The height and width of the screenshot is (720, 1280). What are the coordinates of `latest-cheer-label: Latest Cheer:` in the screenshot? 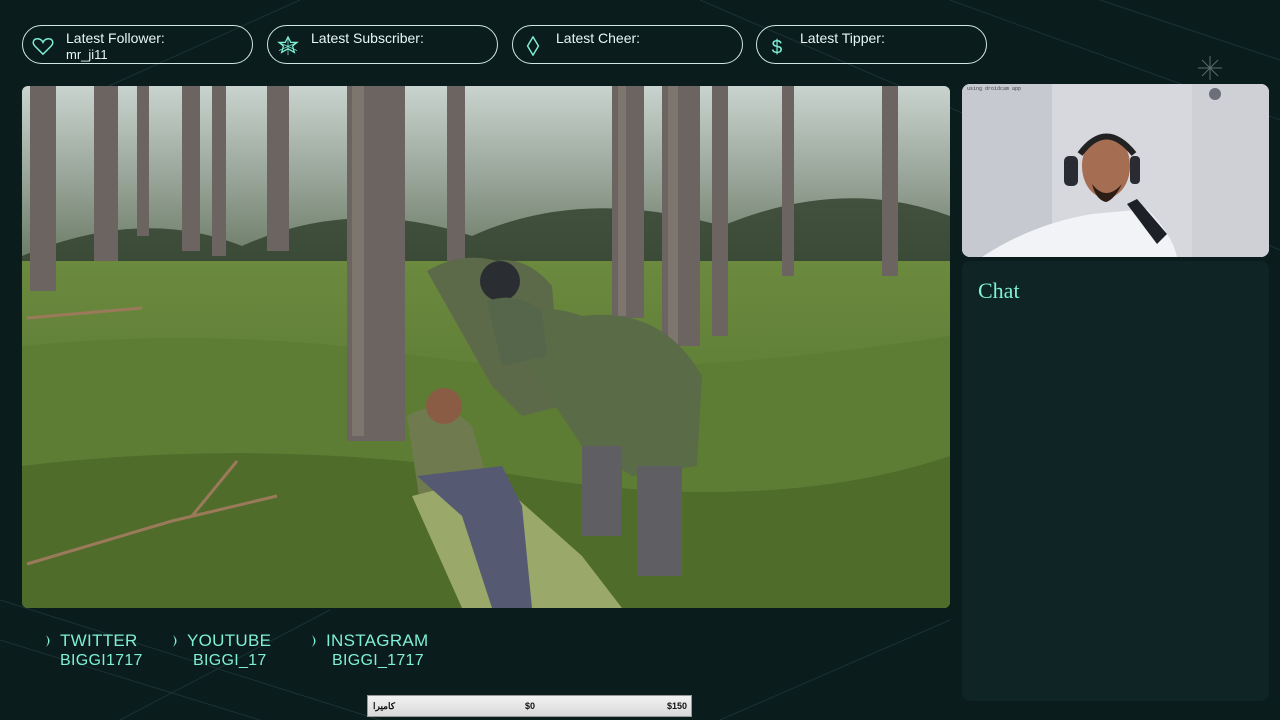 It's located at (598, 38).